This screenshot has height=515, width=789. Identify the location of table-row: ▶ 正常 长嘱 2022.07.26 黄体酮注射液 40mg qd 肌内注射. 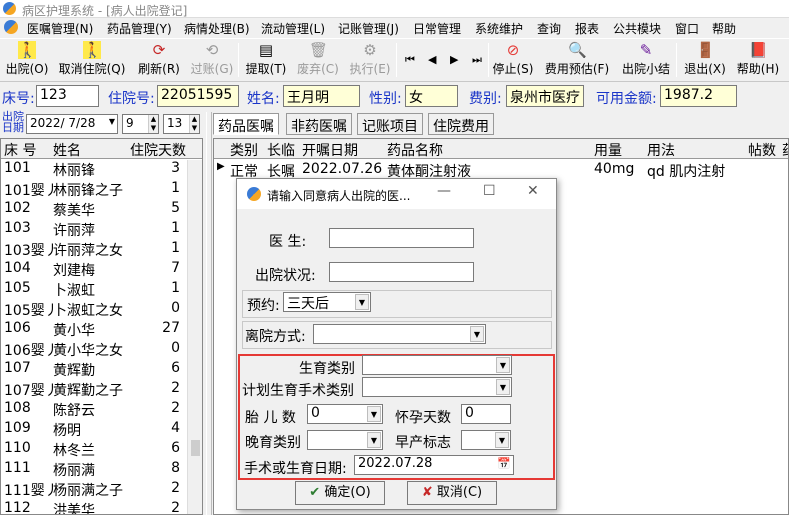
(501, 170).